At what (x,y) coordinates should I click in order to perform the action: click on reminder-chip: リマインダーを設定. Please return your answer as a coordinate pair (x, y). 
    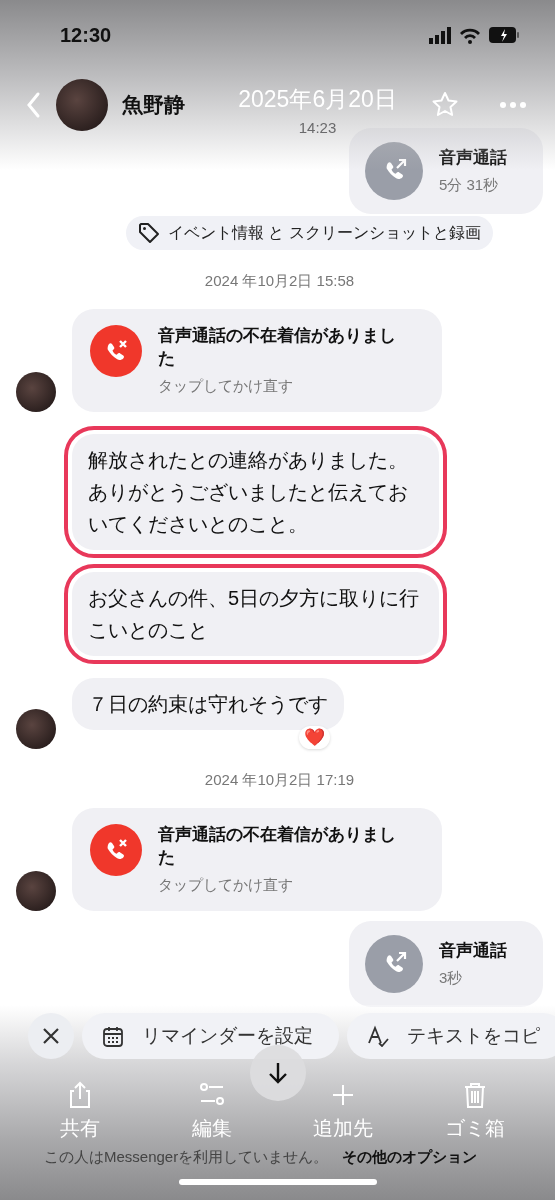
    Looking at the image, I should click on (210, 1036).